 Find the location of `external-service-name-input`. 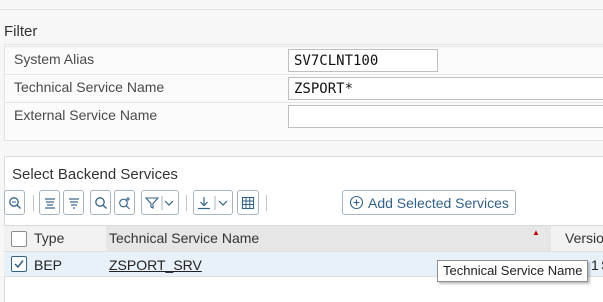

external-service-name-input is located at coordinates (445, 116).